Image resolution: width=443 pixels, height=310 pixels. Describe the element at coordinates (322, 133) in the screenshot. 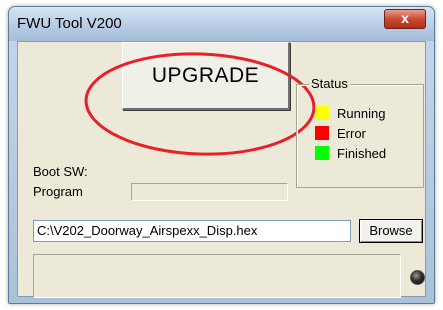

I see `error-indicator` at that location.